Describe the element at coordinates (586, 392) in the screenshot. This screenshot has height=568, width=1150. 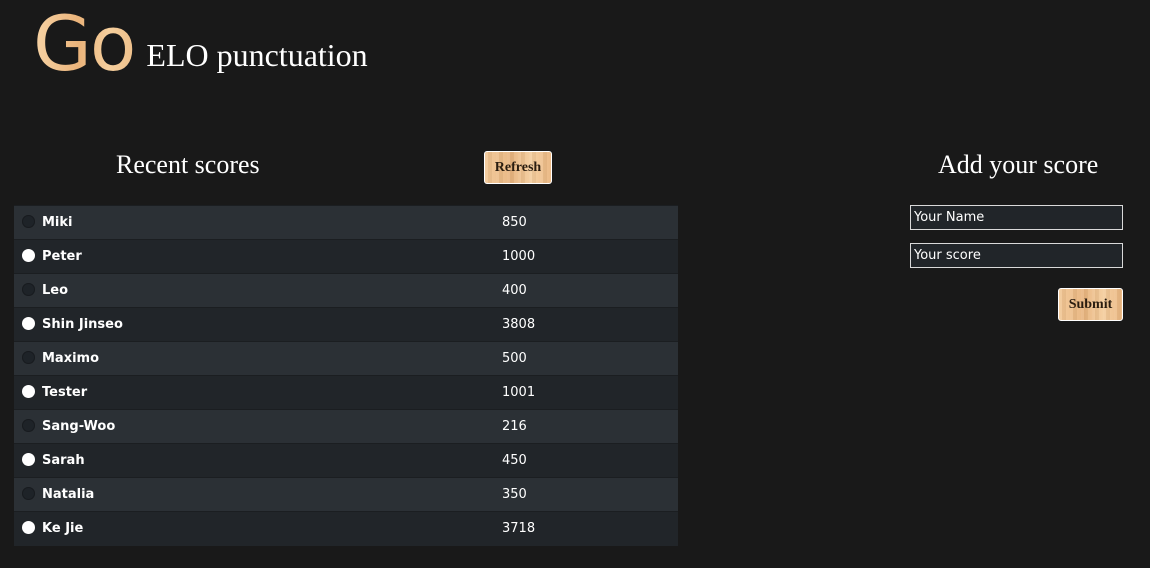
I see `player-score: 1001` at that location.